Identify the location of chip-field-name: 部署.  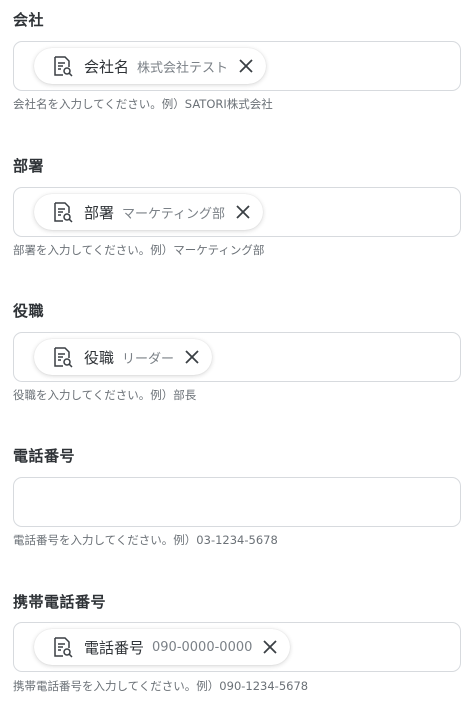
(99, 212).